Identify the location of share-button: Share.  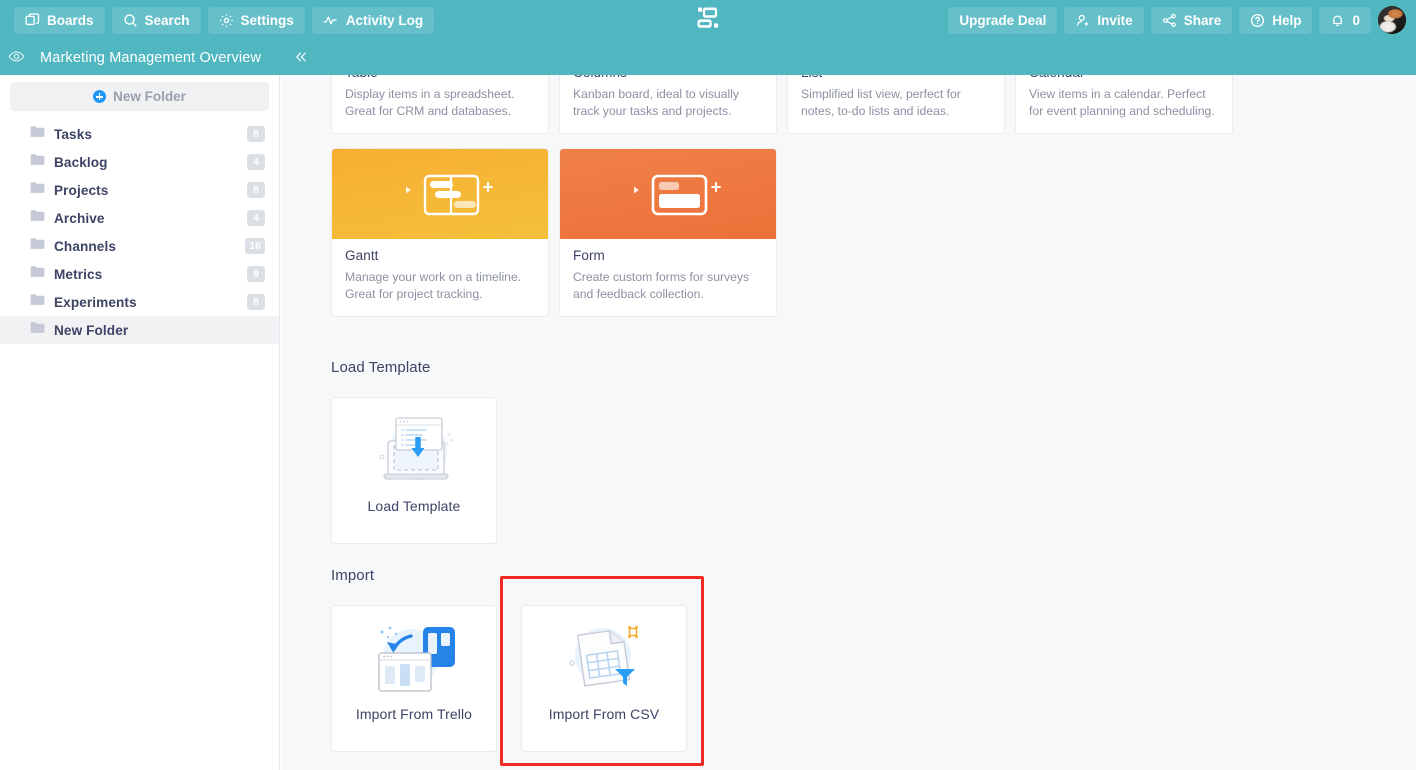
(1191, 20).